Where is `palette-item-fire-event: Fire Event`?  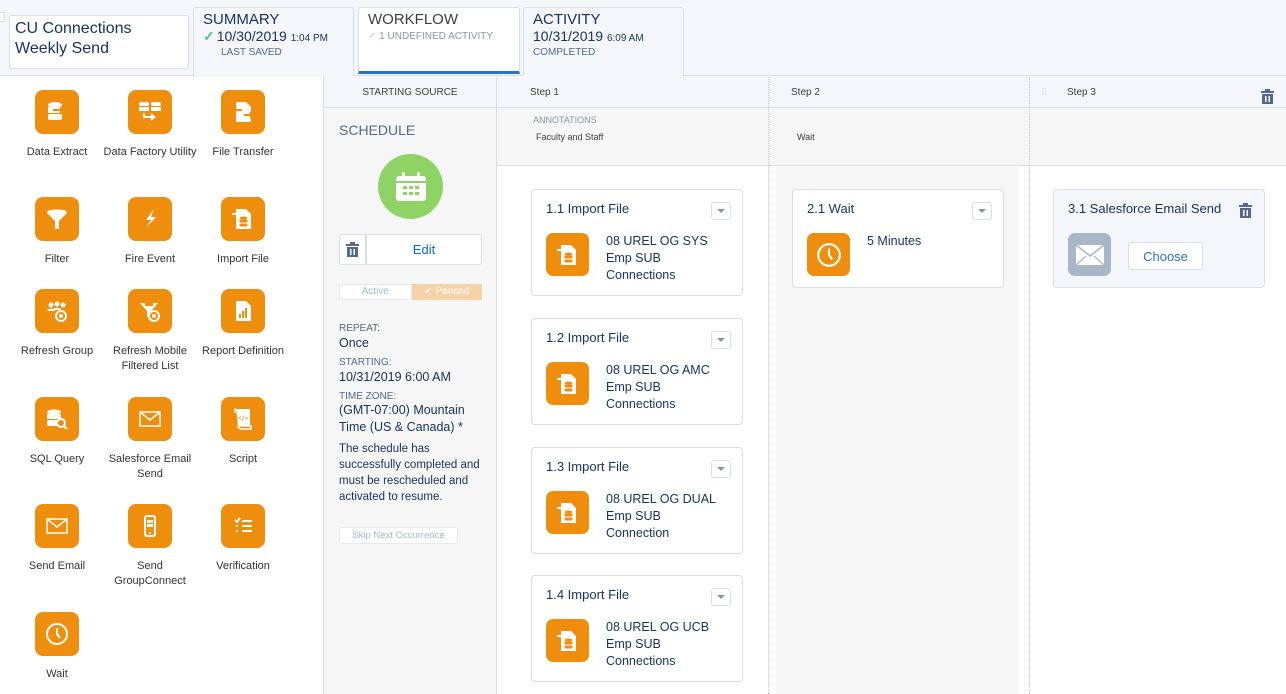
palette-item-fire-event: Fire Event is located at coordinates (150, 232).